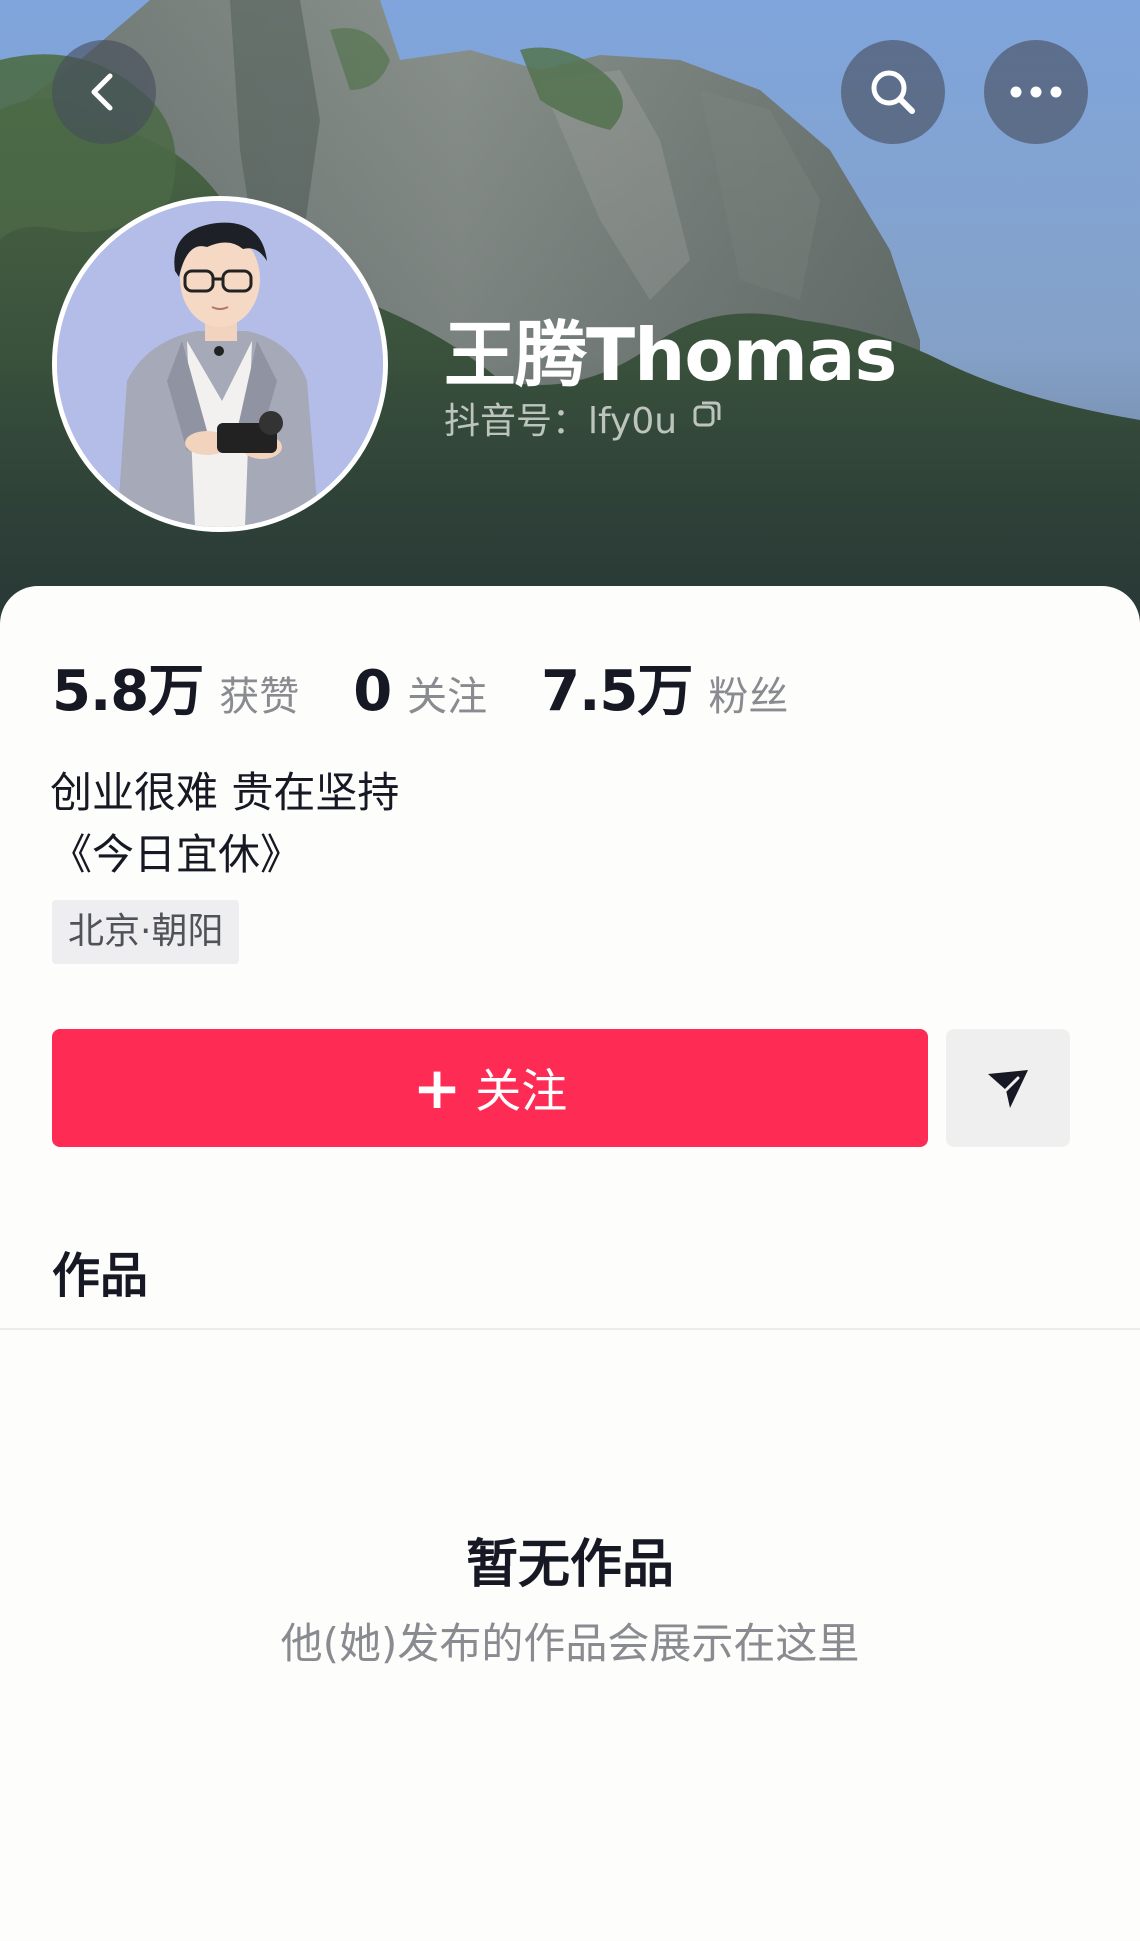 The width and height of the screenshot is (1140, 1941). Describe the element at coordinates (670, 355) in the screenshot. I see `profile-name: 王腾Thomas` at that location.